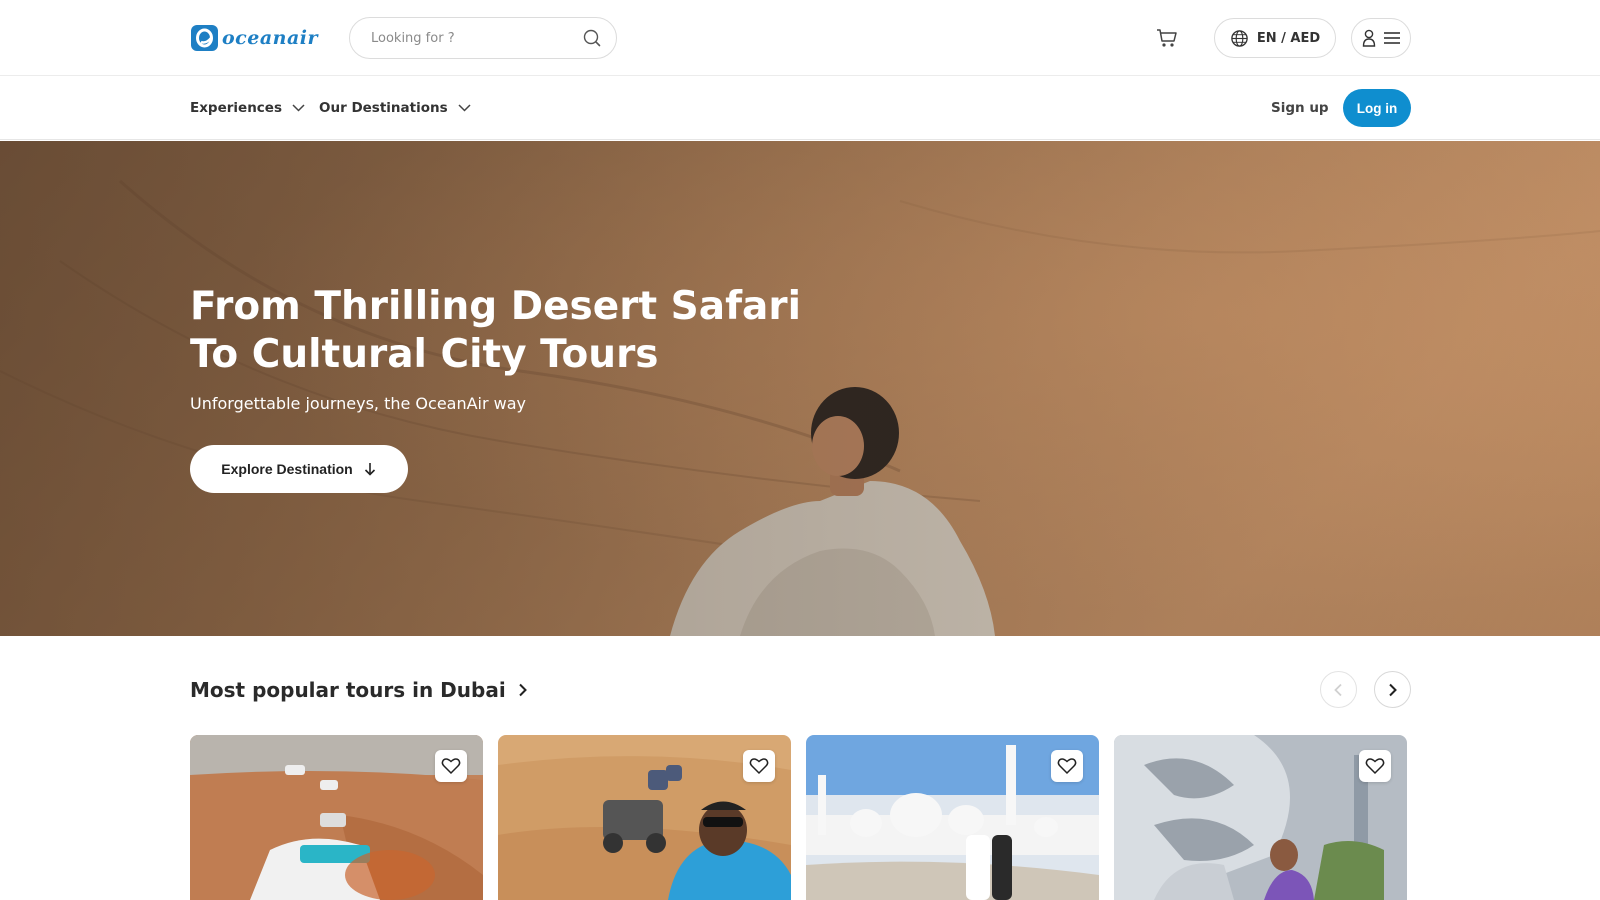 This screenshot has height=900, width=1600. What do you see at coordinates (1377, 108) in the screenshot?
I see `log-in-button: Log in` at bounding box center [1377, 108].